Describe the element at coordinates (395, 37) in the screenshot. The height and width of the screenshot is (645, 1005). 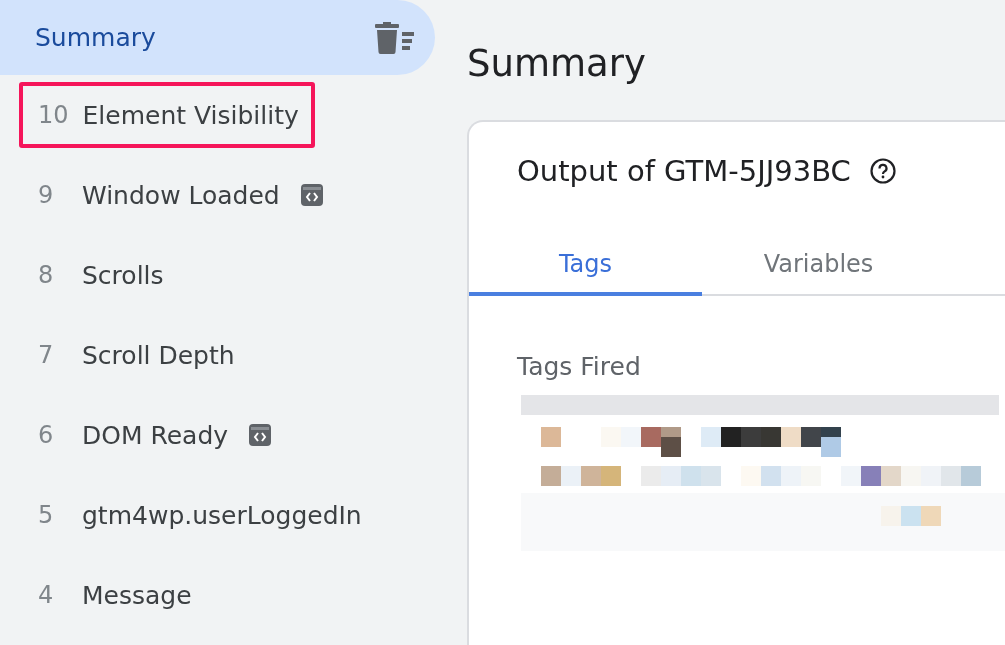
I see `delete-list-icon` at that location.